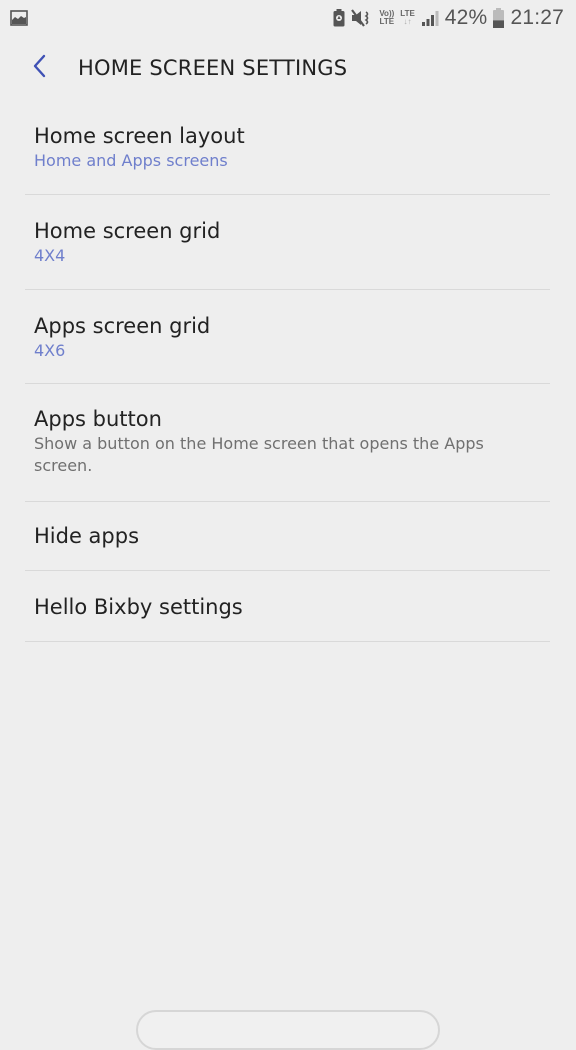  What do you see at coordinates (407, 21) in the screenshot?
I see `data-arrows-icon: ↓↑` at bounding box center [407, 21].